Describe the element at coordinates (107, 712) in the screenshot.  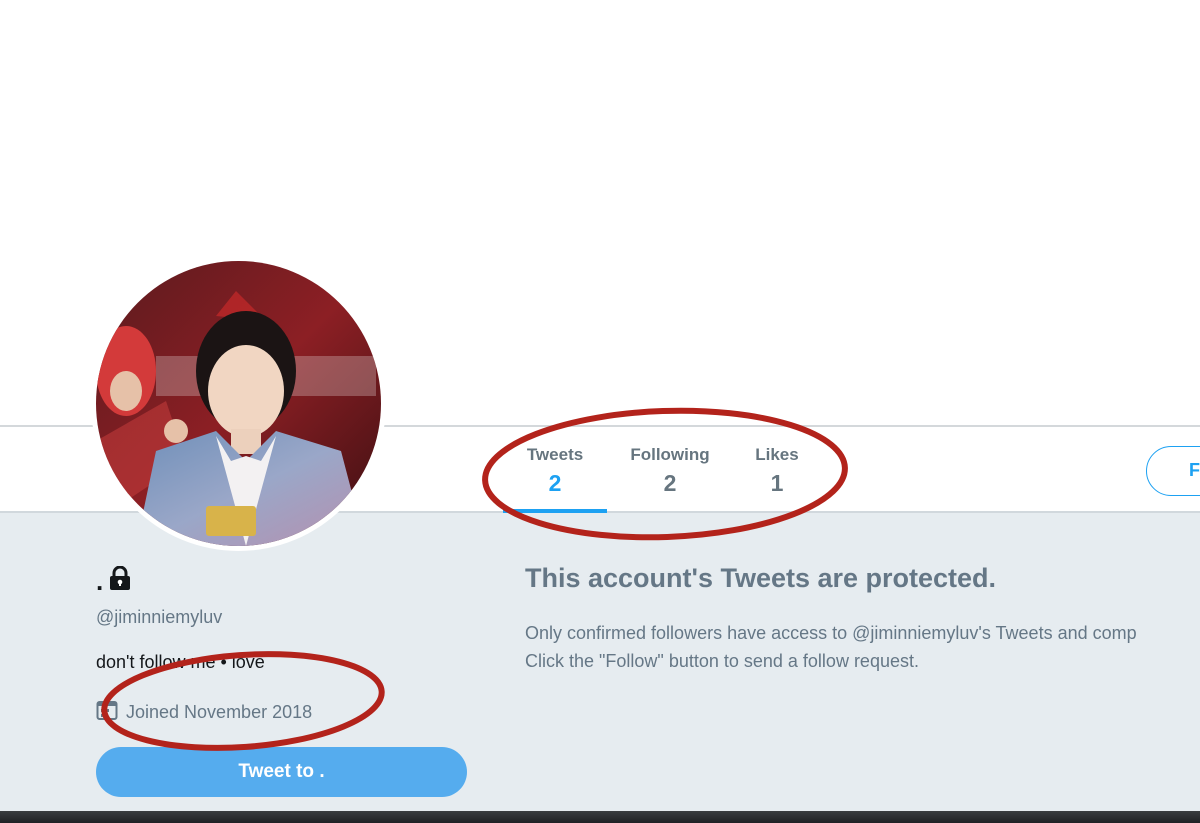
I see `calendar-icon` at that location.